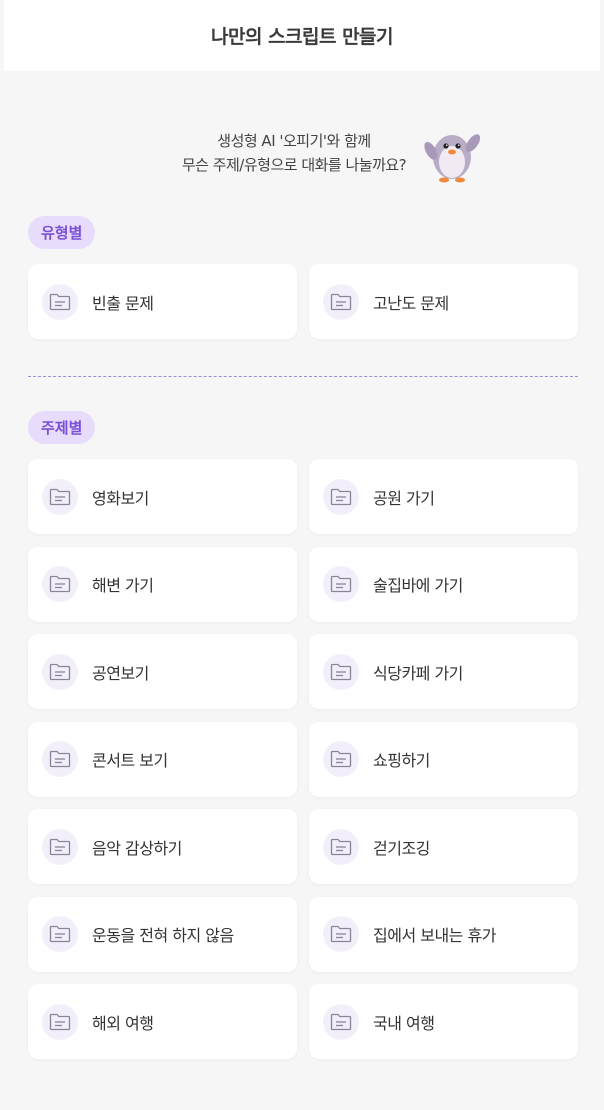 The width and height of the screenshot is (604, 1110). What do you see at coordinates (418, 585) in the screenshot?
I see `topic-card-label: 술집바에 가기` at bounding box center [418, 585].